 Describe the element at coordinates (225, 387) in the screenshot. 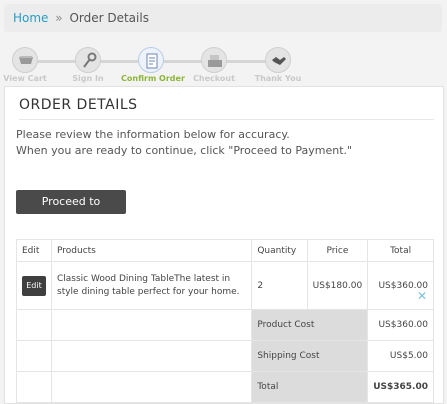

I see `summary-row-total: Total US$365.00` at that location.